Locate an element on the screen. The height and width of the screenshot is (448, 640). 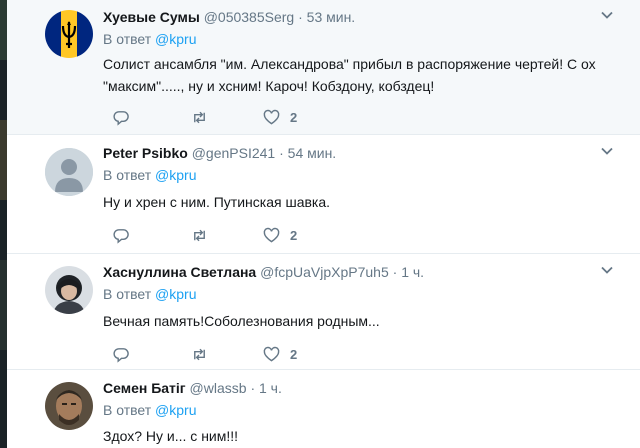
tweet-header: Хуевые Сумы @050385Serg · 53 мин. is located at coordinates (229, 17).